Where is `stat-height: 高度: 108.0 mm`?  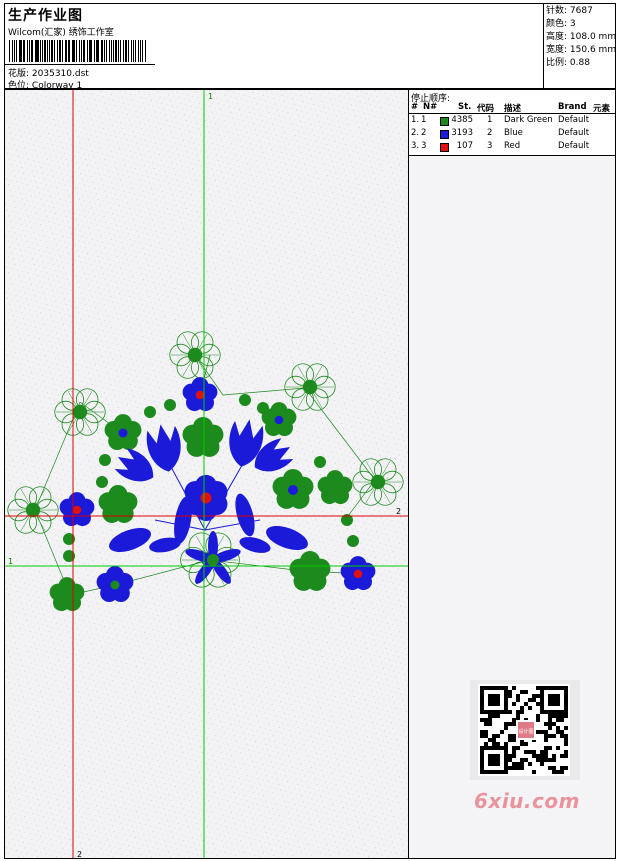 stat-height: 高度: 108.0 mm is located at coordinates (581, 37).